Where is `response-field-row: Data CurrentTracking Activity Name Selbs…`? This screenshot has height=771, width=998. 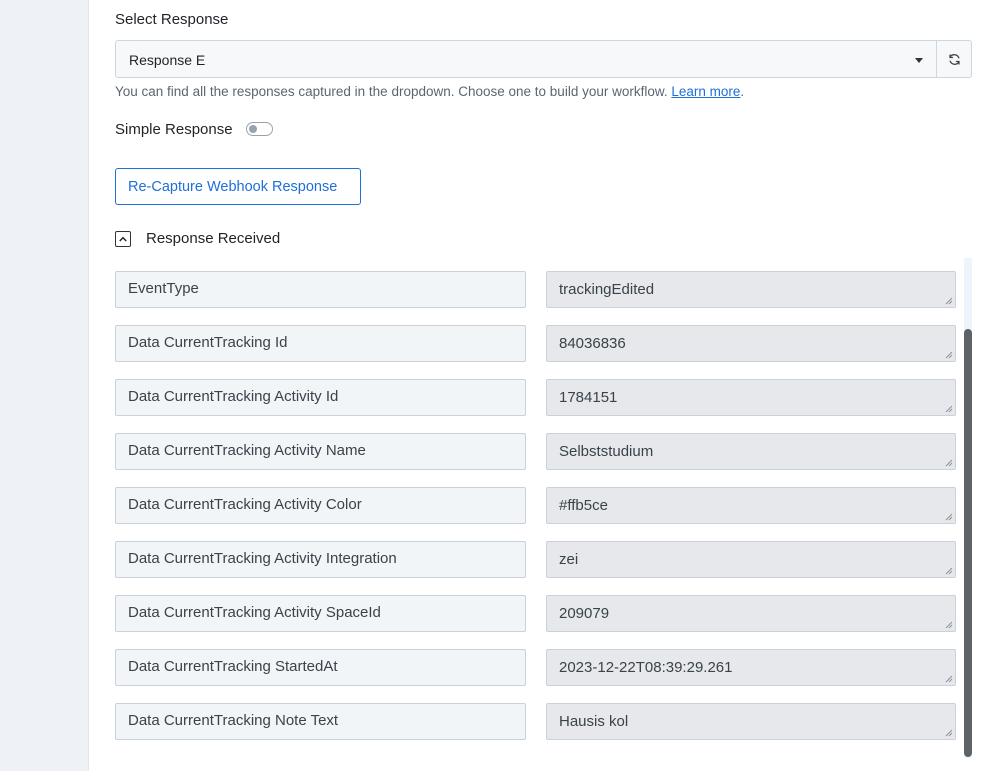
response-field-row: Data CurrentTracking Activity Name Selbs… is located at coordinates (536, 451).